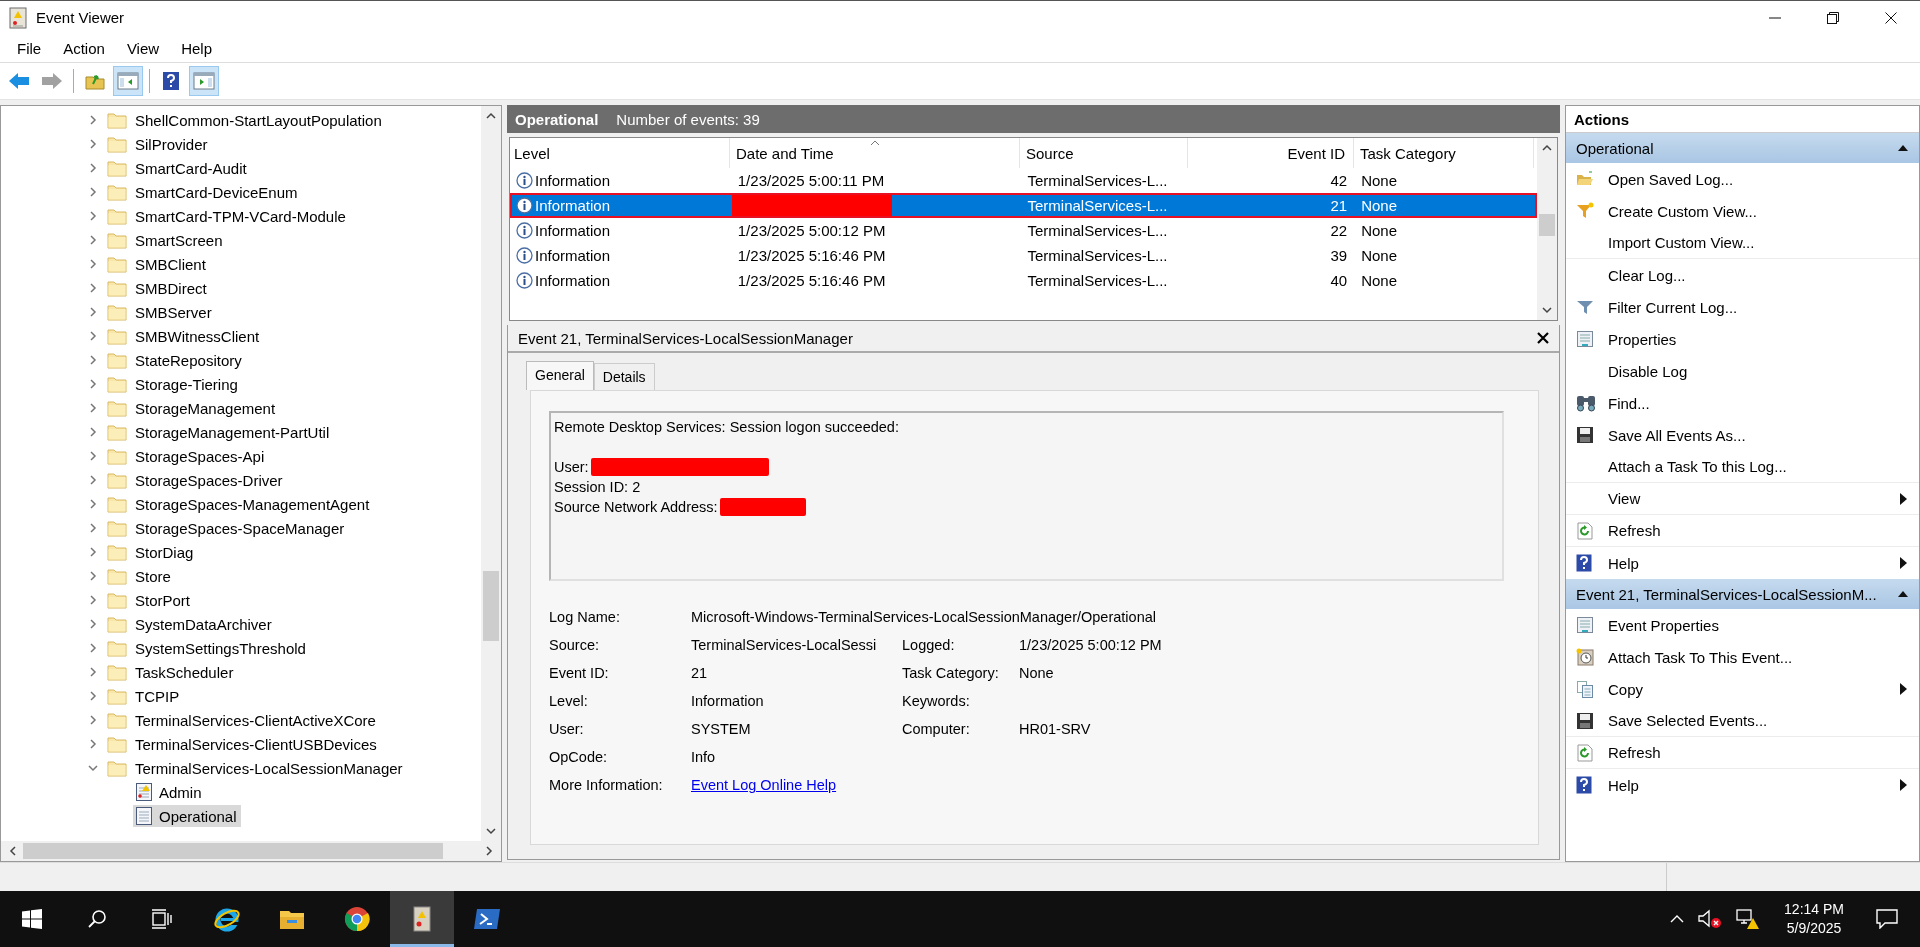  I want to click on close-icon, so click(1543, 338).